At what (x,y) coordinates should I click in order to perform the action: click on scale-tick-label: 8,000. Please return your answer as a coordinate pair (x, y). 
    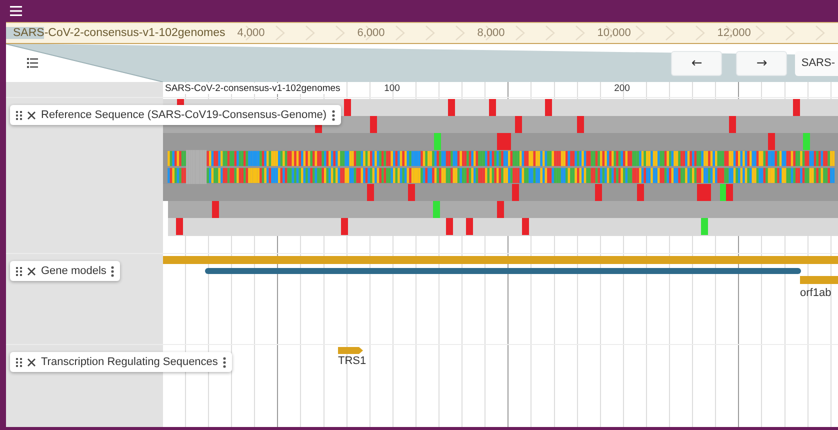
    Looking at the image, I should click on (491, 33).